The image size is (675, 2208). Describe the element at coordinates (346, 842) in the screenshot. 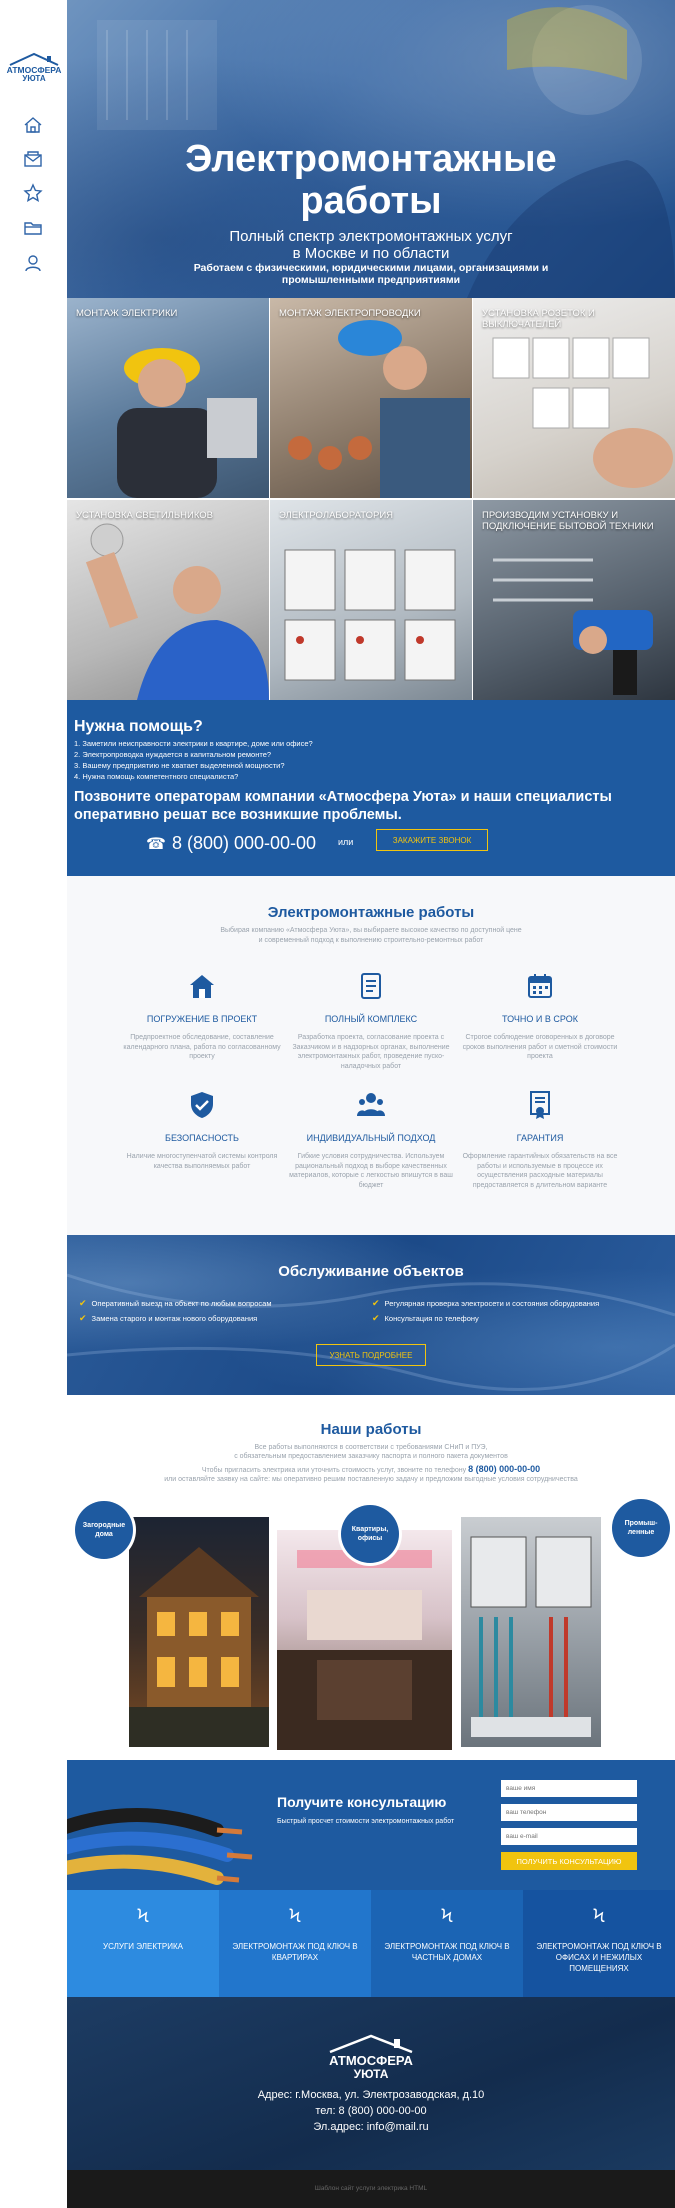

I see `help-or: или` at that location.